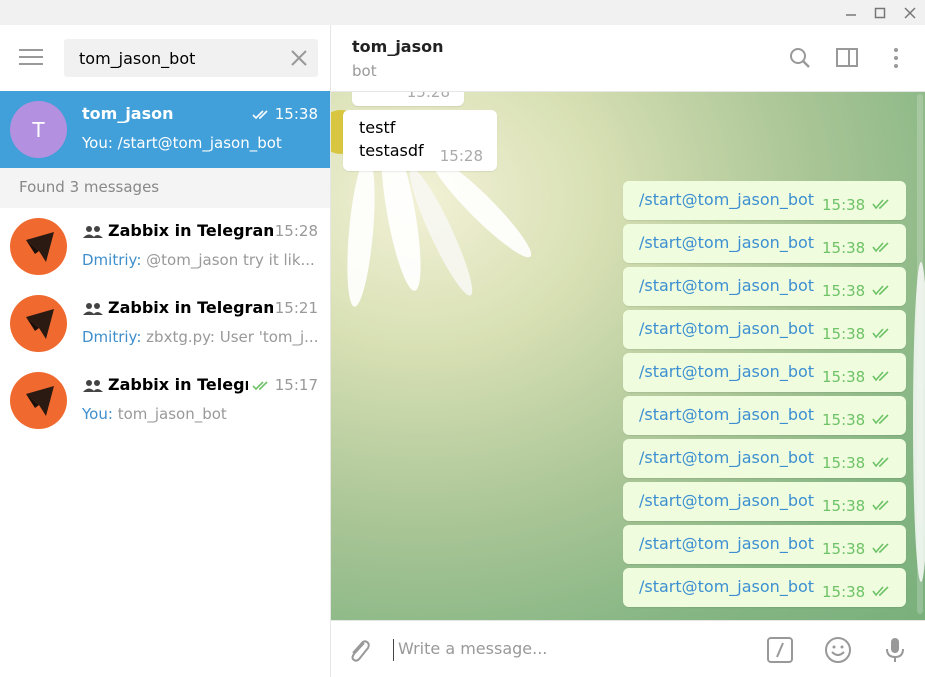 This screenshot has width=925, height=677. I want to click on close-icon, so click(910, 12).